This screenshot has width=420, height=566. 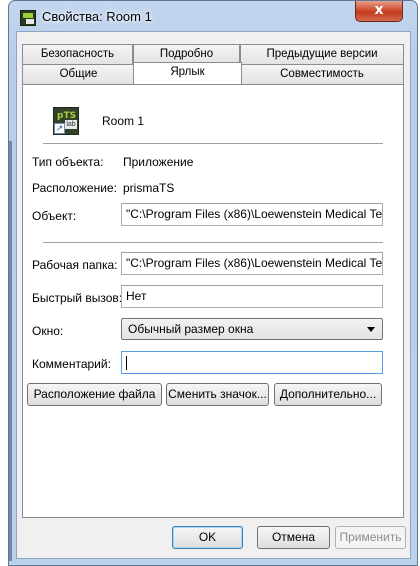 What do you see at coordinates (28, 18) in the screenshot?
I see `app-icon` at bounding box center [28, 18].